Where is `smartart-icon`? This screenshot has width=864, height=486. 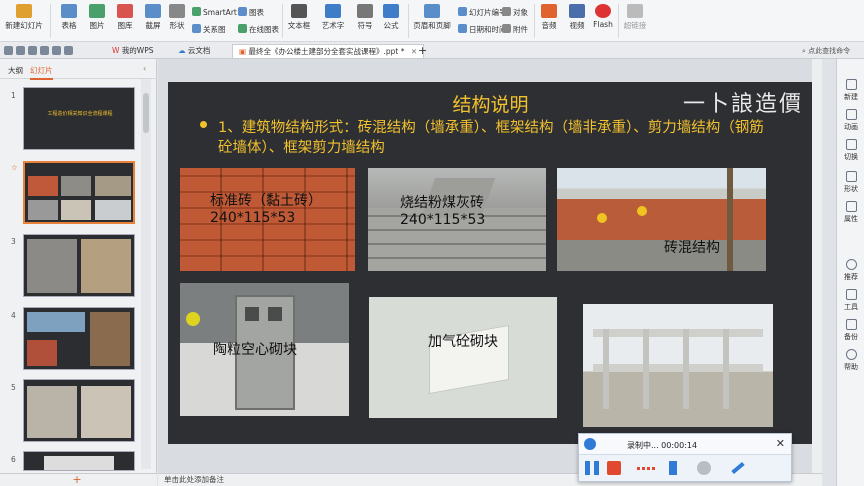
smartart-icon is located at coordinates (196, 11).